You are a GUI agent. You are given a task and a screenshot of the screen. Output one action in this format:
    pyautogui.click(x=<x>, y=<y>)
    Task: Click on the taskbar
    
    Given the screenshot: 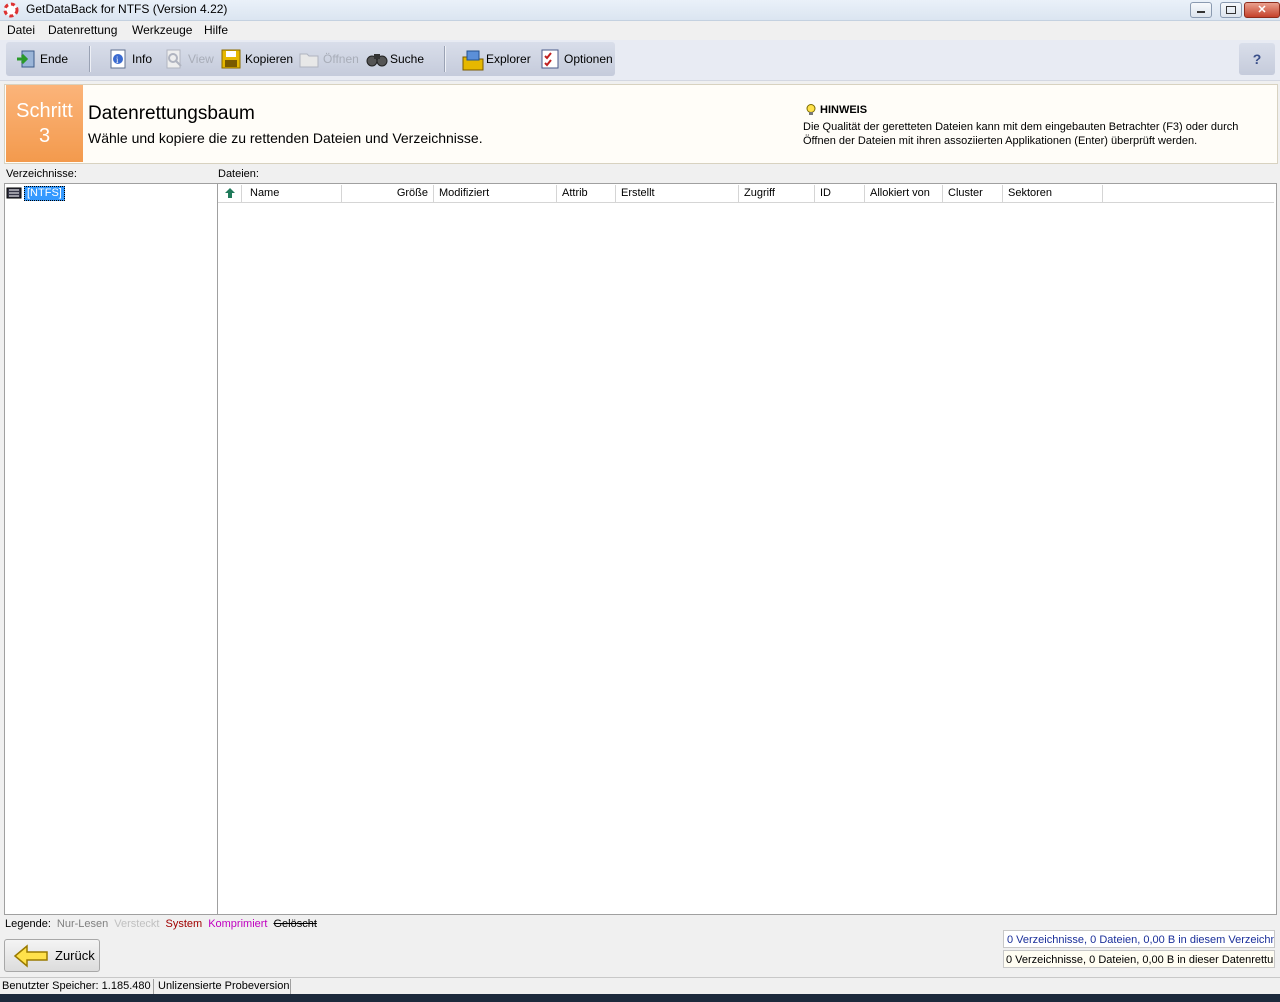 What is the action you would take?
    pyautogui.click(x=640, y=998)
    